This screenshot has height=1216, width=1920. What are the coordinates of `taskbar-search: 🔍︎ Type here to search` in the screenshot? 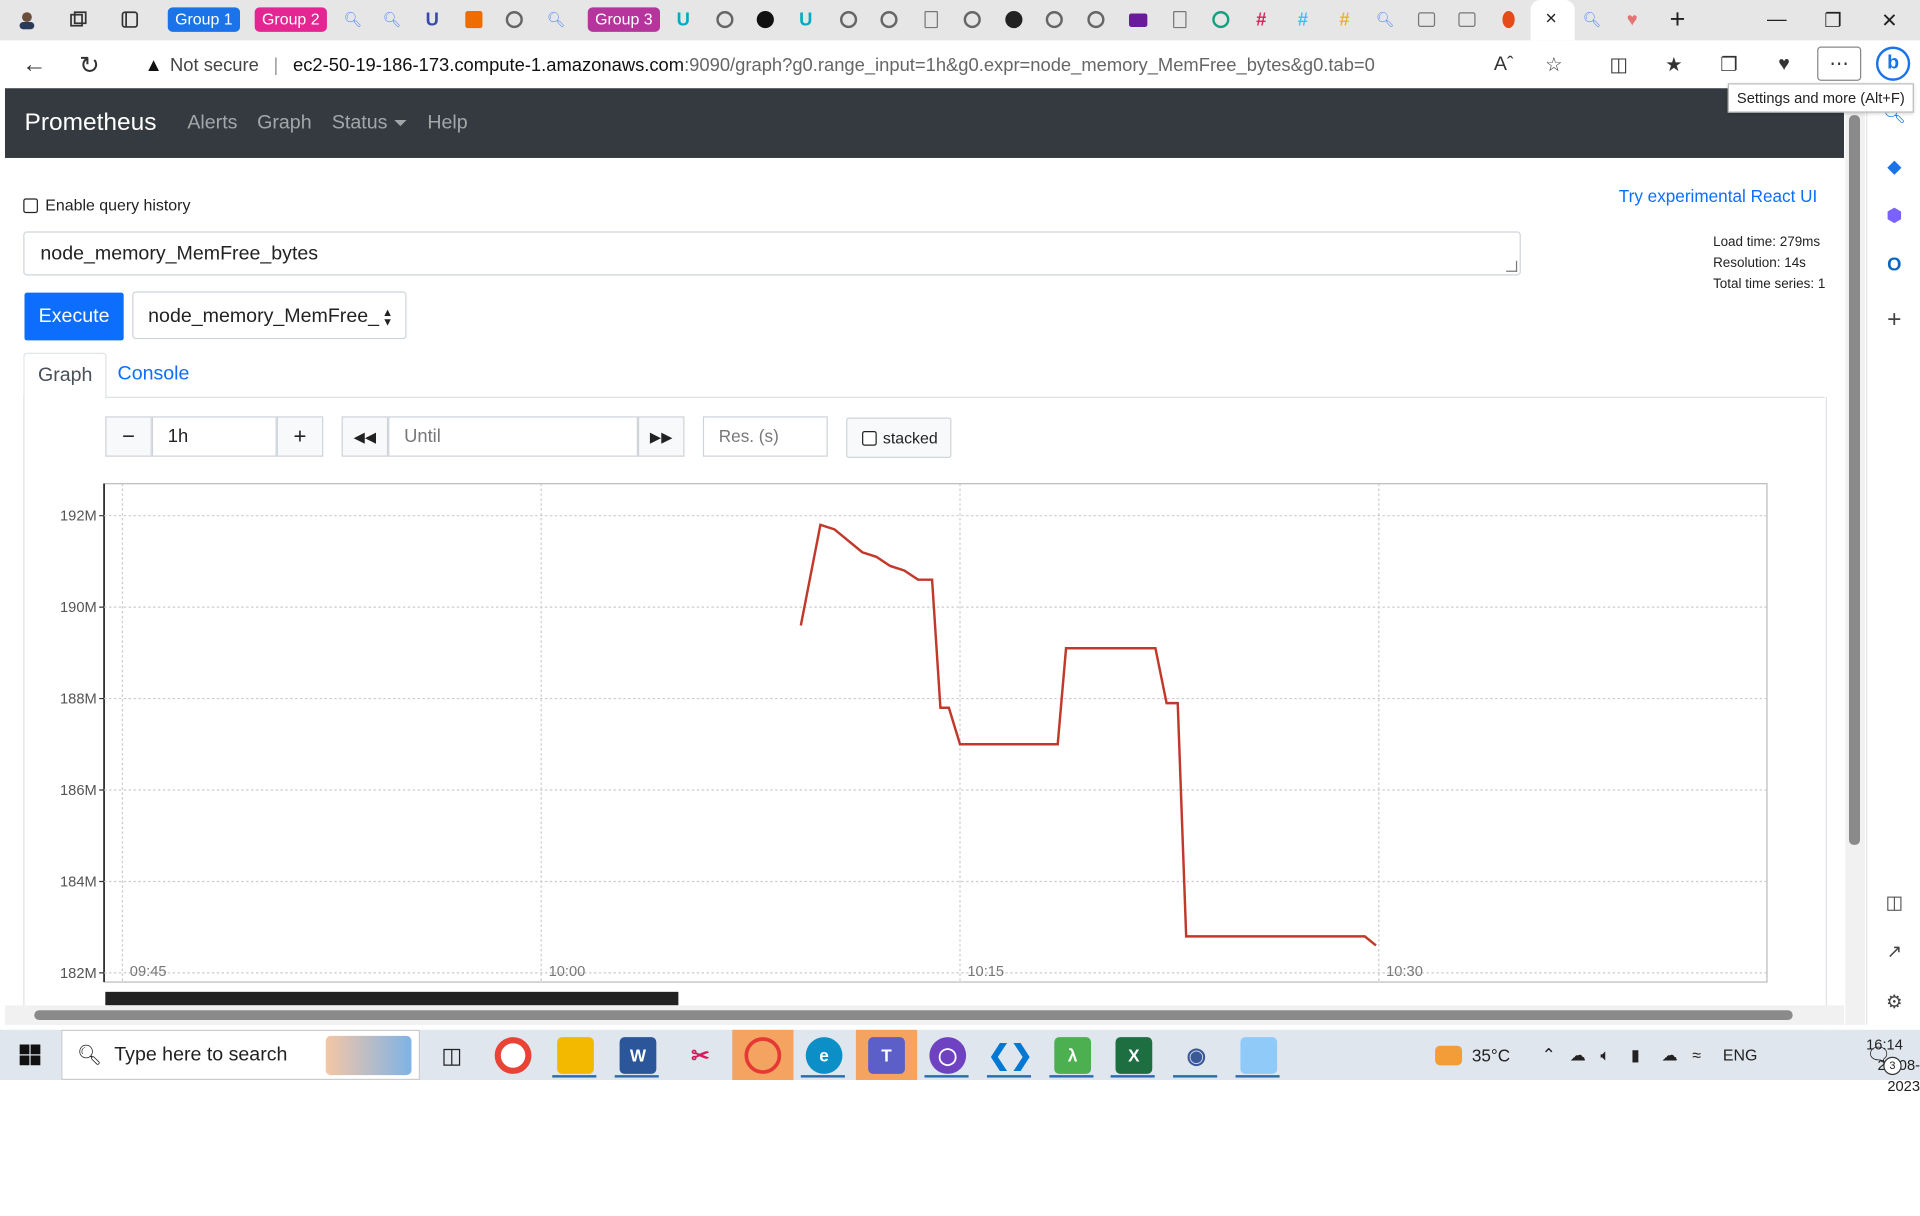 It's located at (241, 1055).